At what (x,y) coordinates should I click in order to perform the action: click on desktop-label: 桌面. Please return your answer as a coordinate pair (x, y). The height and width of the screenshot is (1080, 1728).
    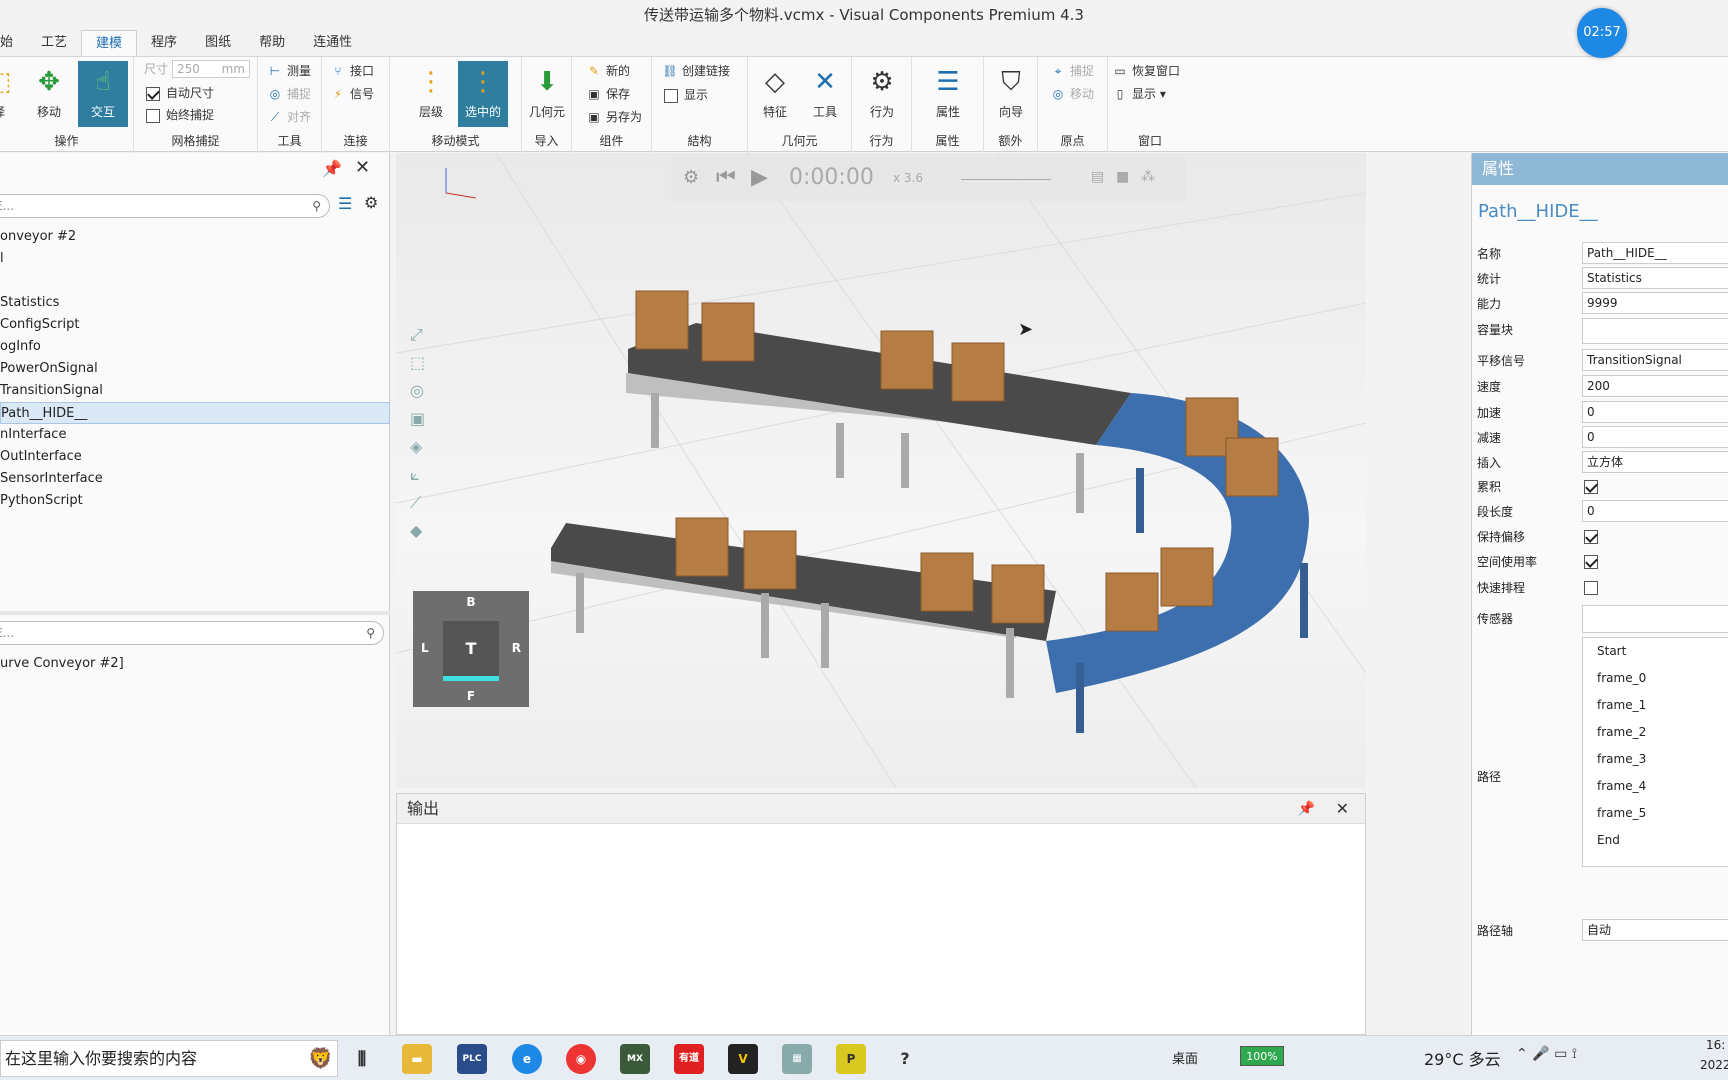
    Looking at the image, I should click on (1185, 1057).